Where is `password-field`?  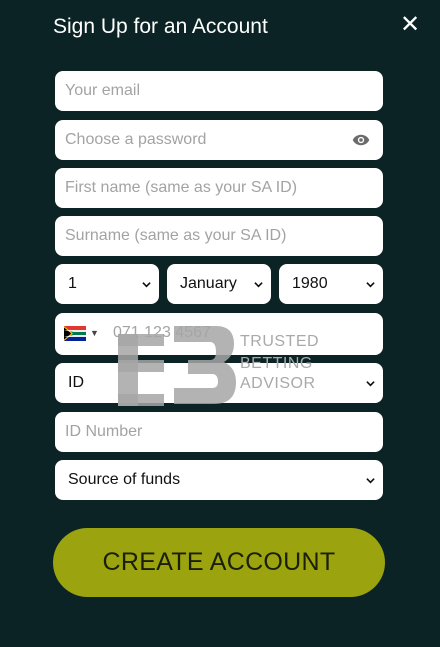
password-field is located at coordinates (219, 140).